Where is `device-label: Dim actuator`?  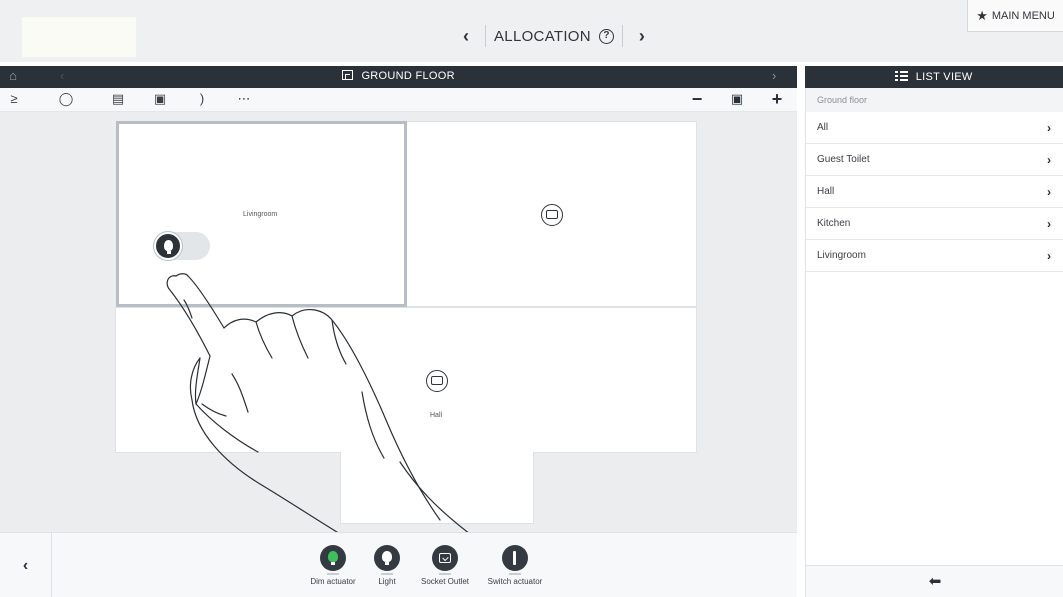
device-label: Dim actuator is located at coordinates (333, 581).